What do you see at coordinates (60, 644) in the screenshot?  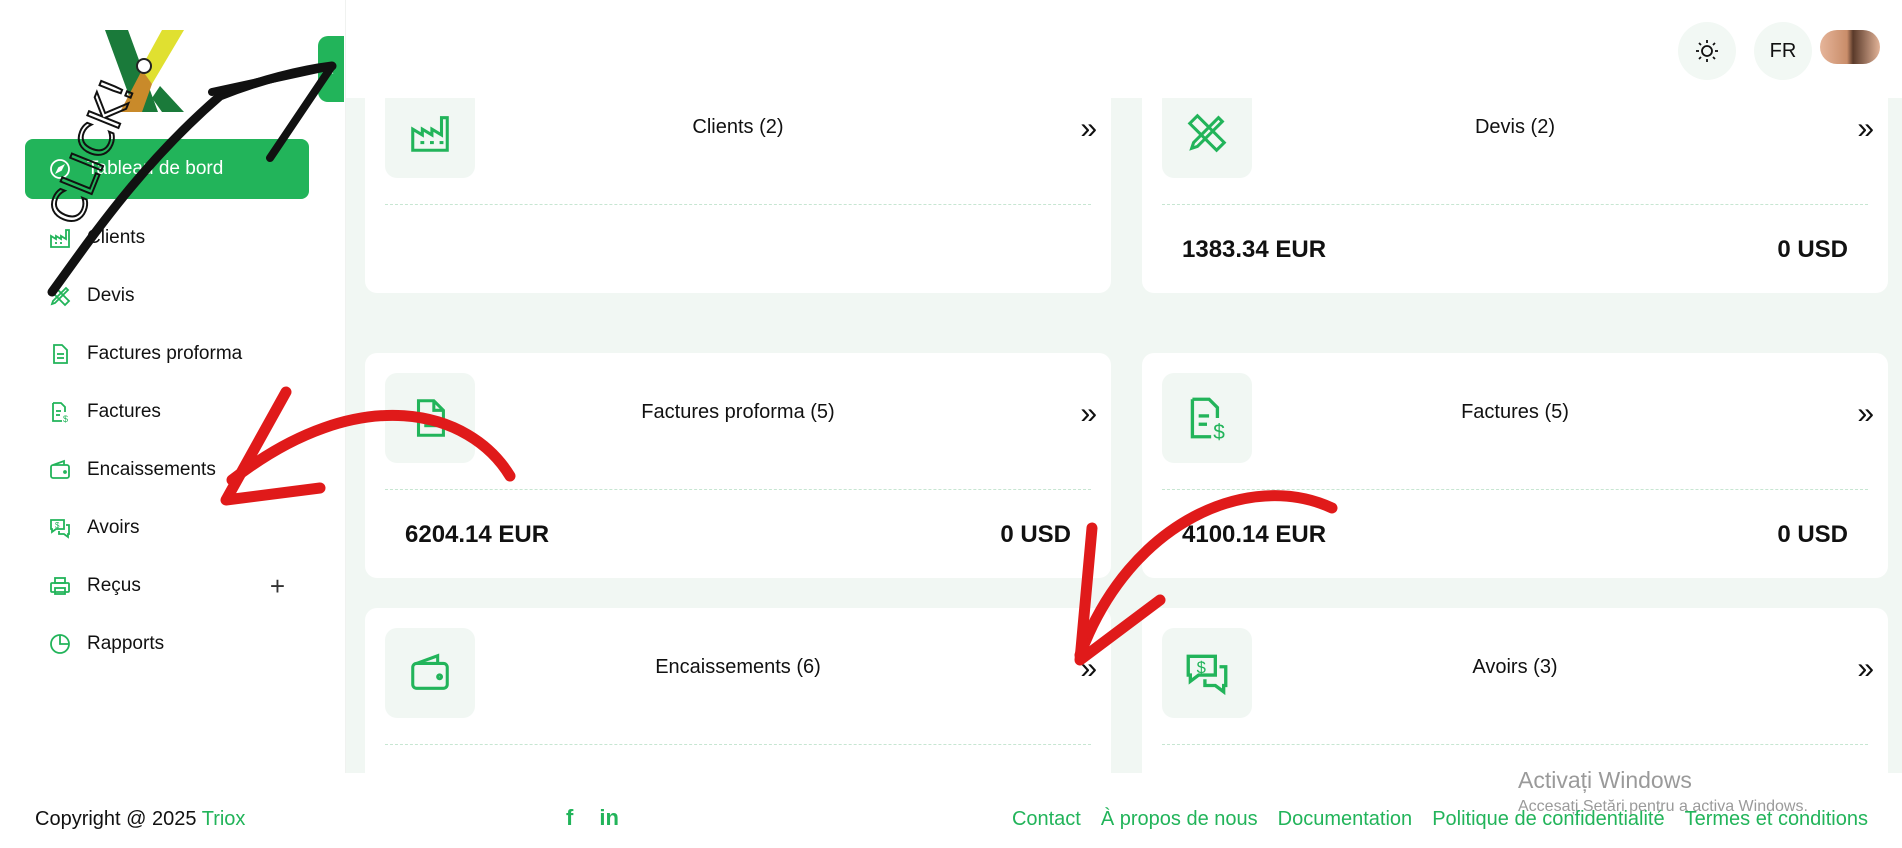 I see `pie-chart-icon` at bounding box center [60, 644].